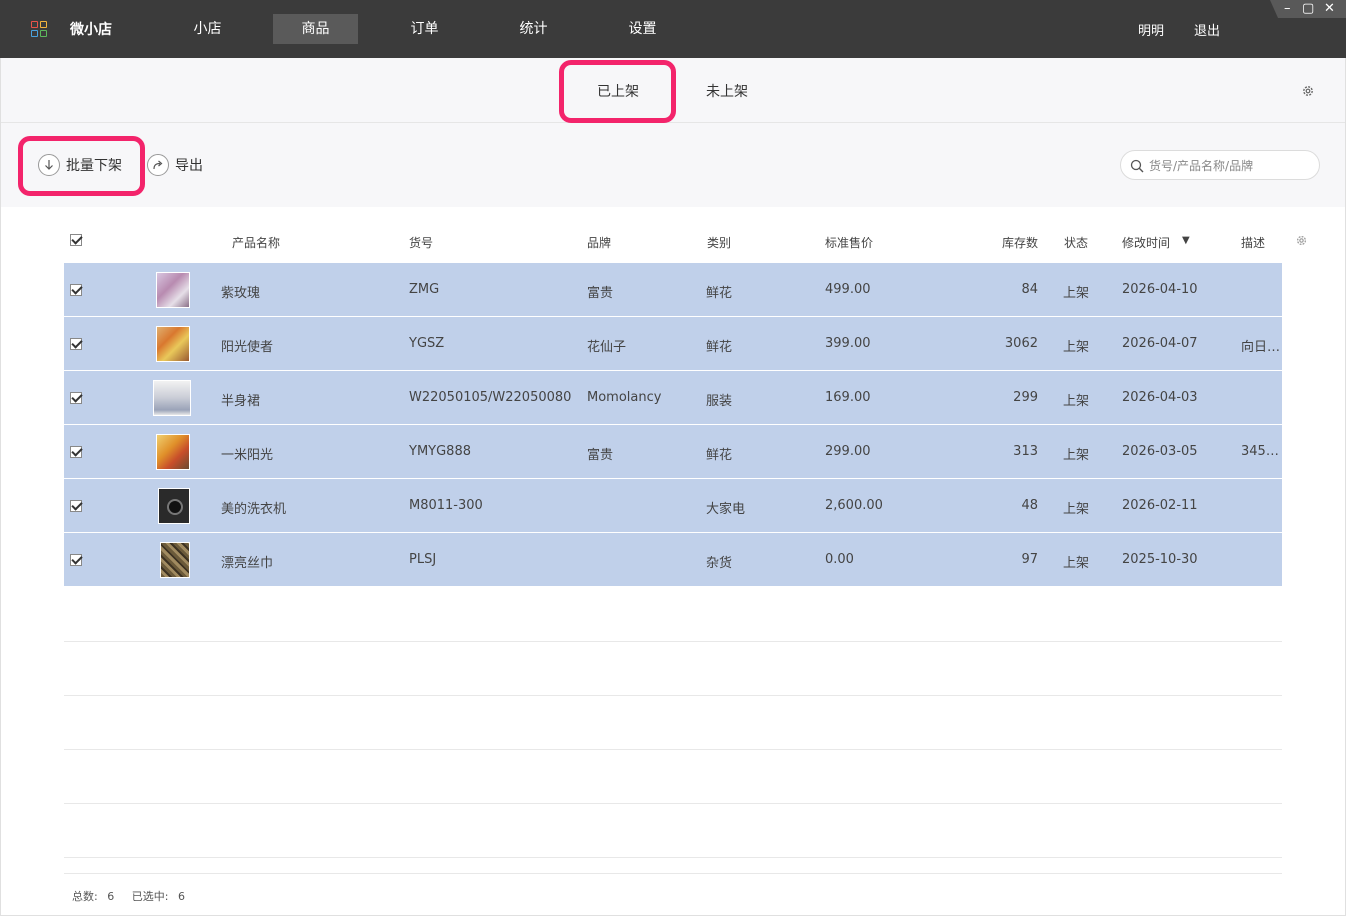 The image size is (1346, 916). I want to click on column-settings-gear-icon, so click(1301, 240).